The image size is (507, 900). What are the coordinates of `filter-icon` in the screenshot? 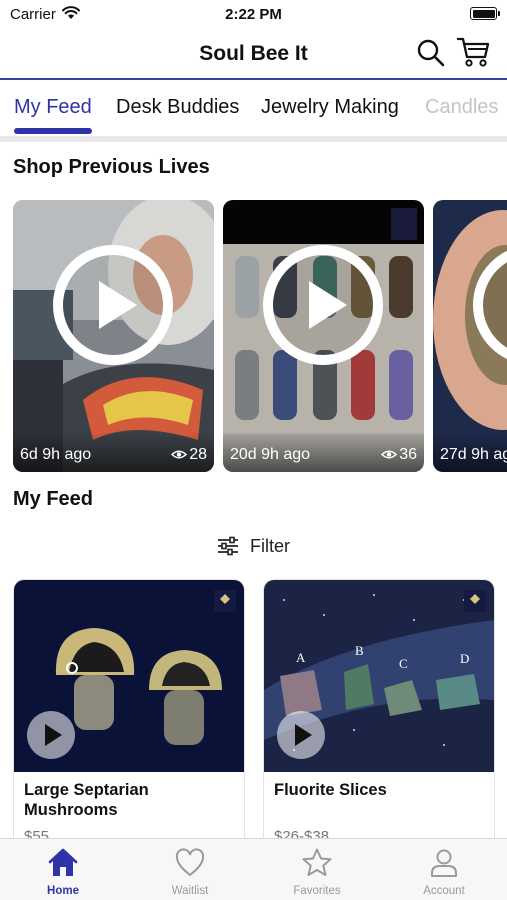 It's located at (228, 546).